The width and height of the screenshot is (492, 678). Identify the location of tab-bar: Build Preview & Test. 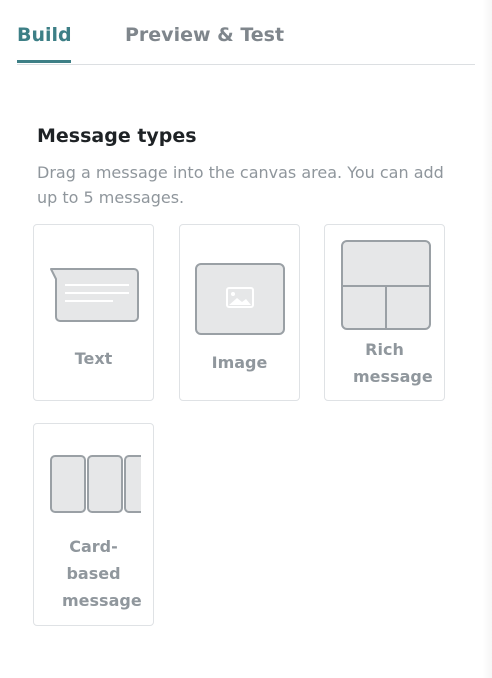
(246, 32).